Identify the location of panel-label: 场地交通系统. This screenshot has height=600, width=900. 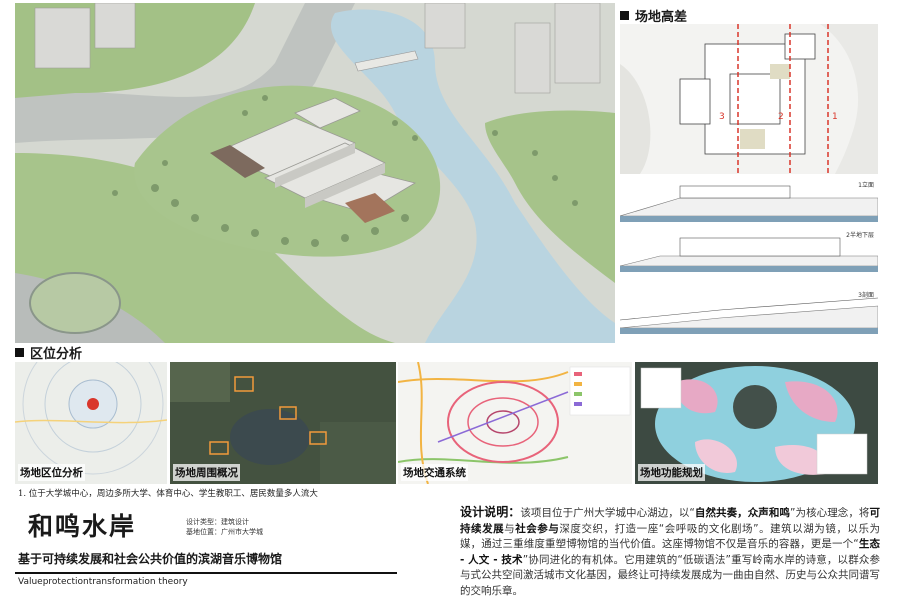
(434, 472).